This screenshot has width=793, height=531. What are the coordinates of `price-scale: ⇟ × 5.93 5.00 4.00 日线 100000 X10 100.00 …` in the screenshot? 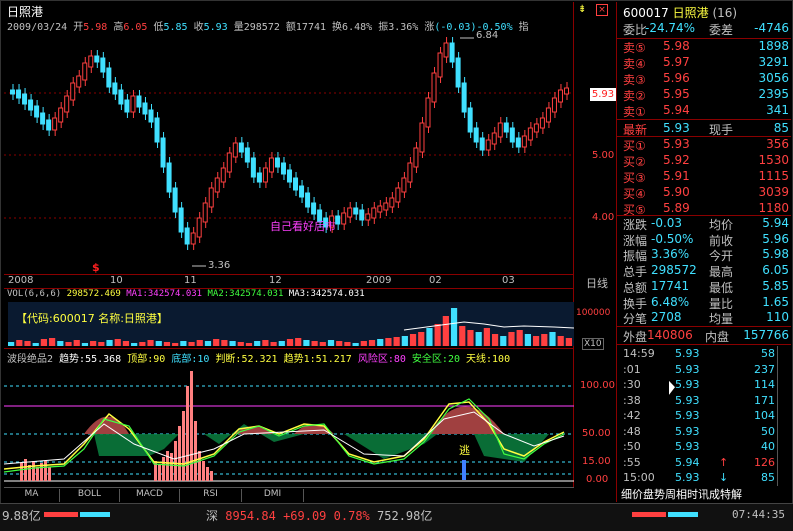 It's located at (595, 244).